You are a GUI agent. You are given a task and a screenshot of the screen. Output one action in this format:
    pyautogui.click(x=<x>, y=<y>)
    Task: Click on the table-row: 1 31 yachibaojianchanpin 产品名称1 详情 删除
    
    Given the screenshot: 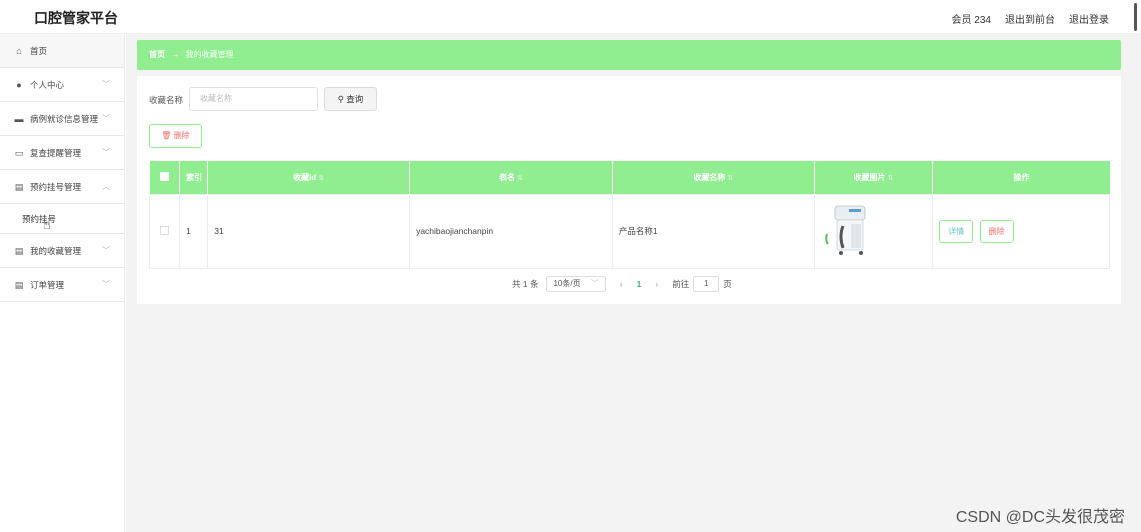 What is the action you would take?
    pyautogui.click(x=629, y=231)
    